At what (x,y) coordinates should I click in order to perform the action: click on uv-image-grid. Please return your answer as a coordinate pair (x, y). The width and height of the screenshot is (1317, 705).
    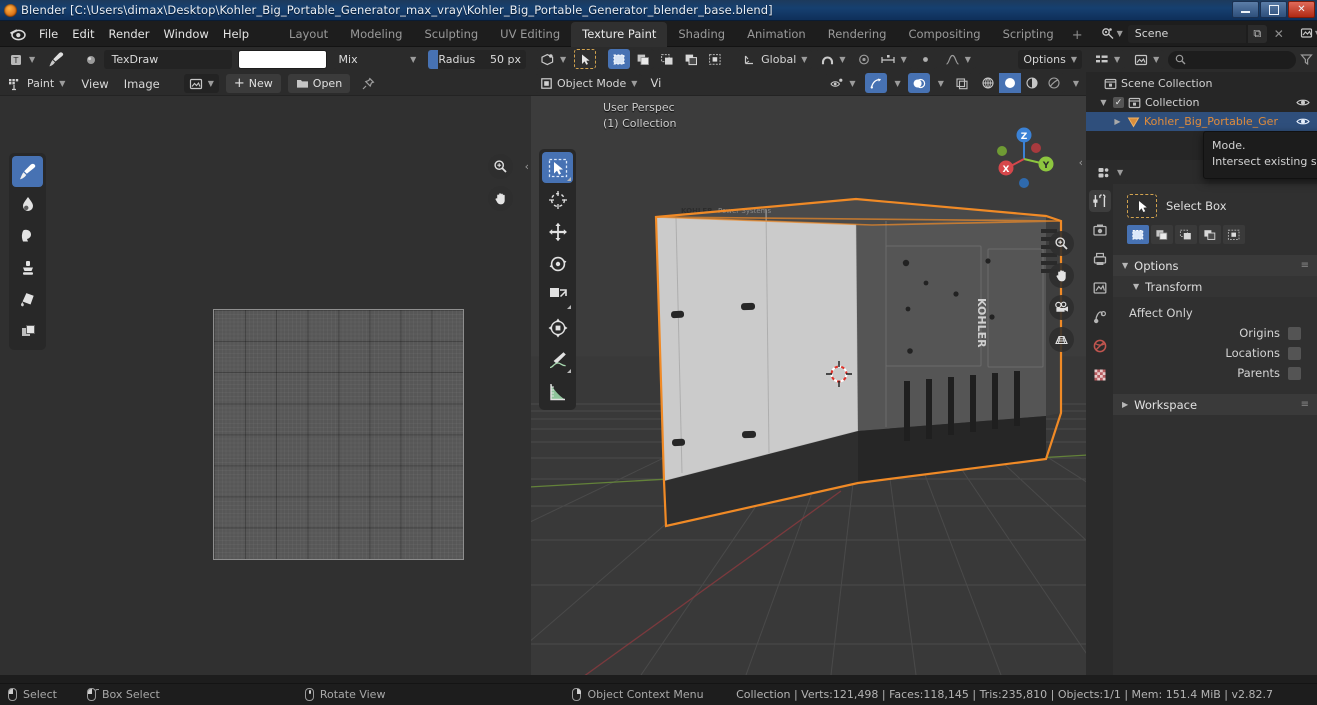
    Looking at the image, I should click on (338, 434).